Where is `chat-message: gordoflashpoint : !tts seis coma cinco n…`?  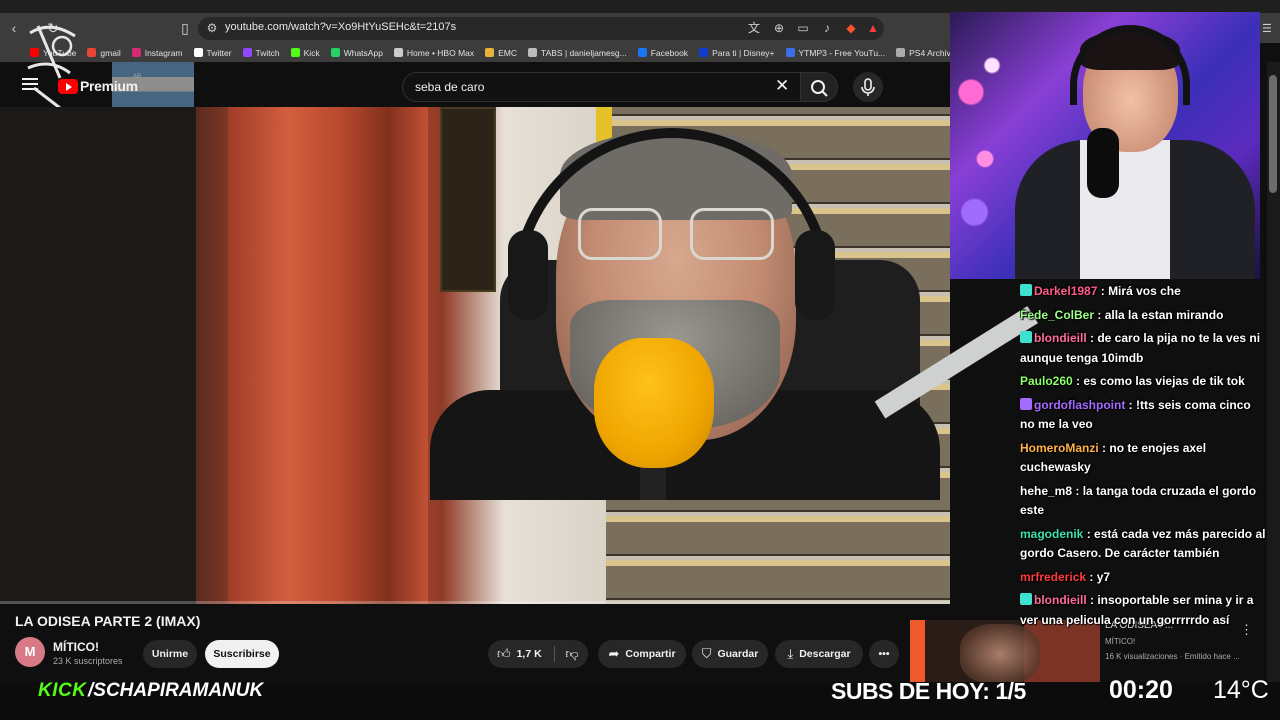 chat-message: gordoflashpoint : !tts seis coma cinco n… is located at coordinates (1135, 414).